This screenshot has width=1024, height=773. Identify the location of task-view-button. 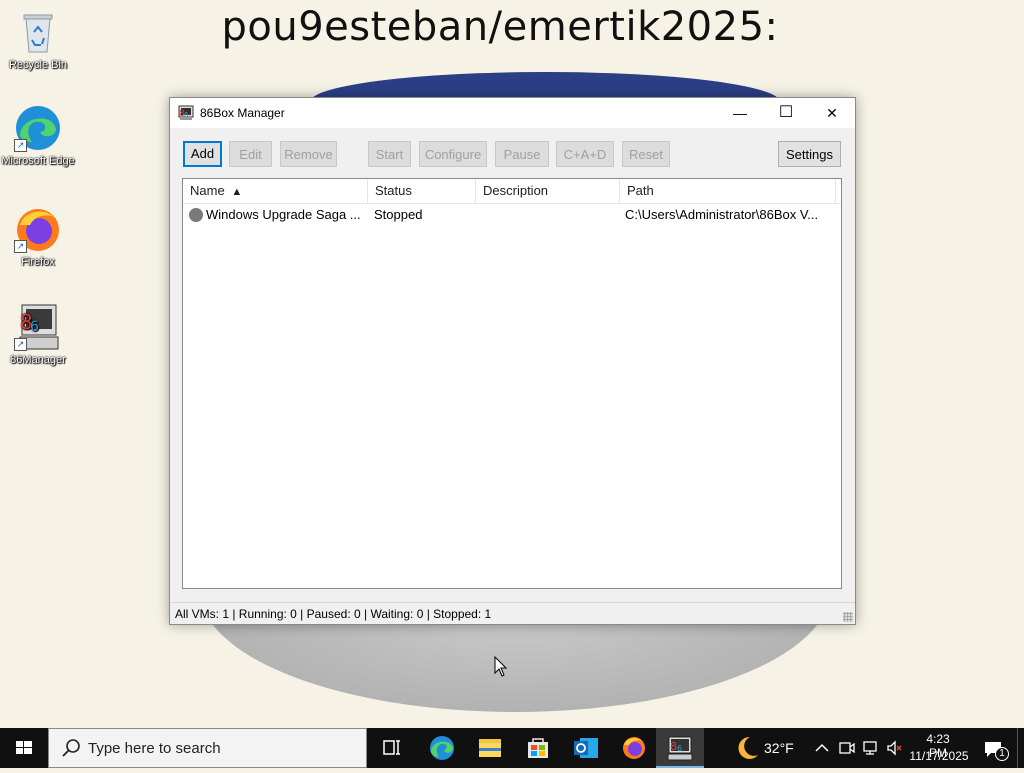
(392, 748).